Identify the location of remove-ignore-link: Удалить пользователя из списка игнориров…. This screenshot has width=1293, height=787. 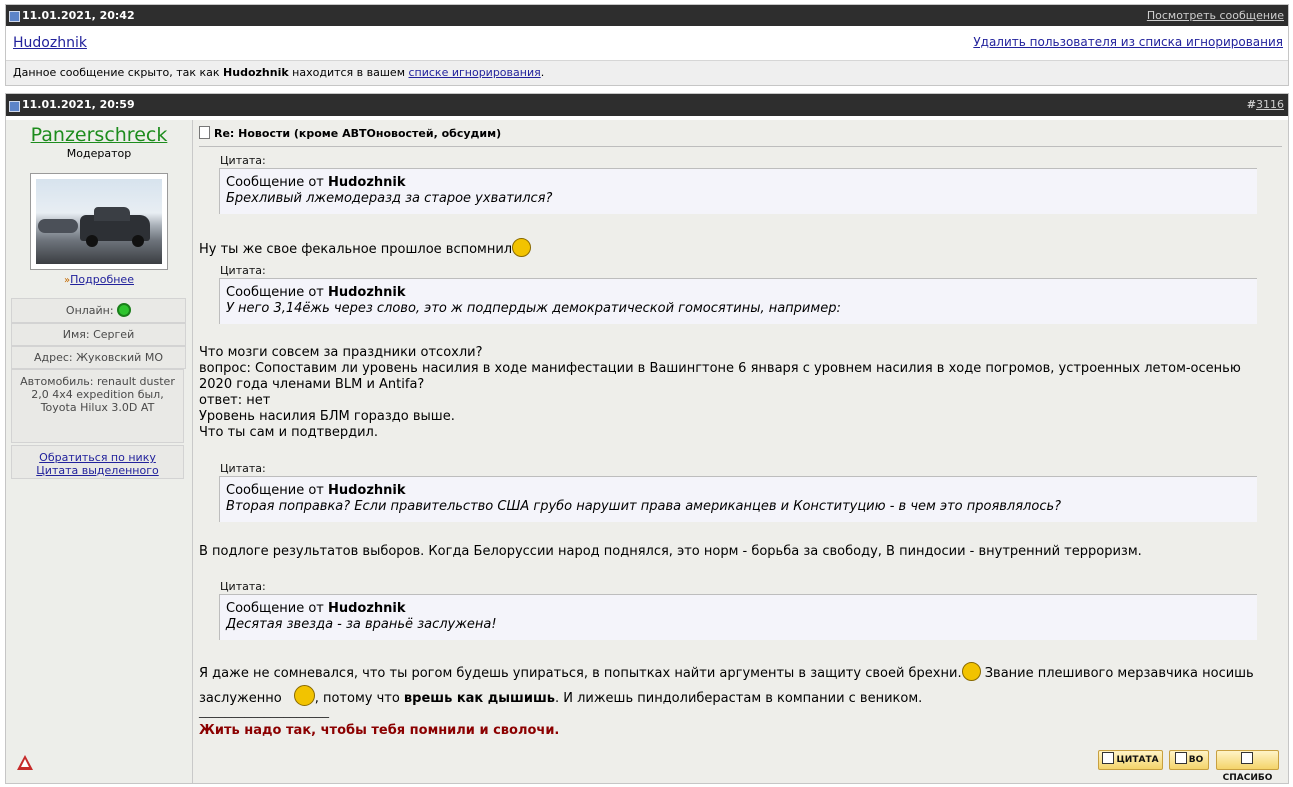
(1128, 42).